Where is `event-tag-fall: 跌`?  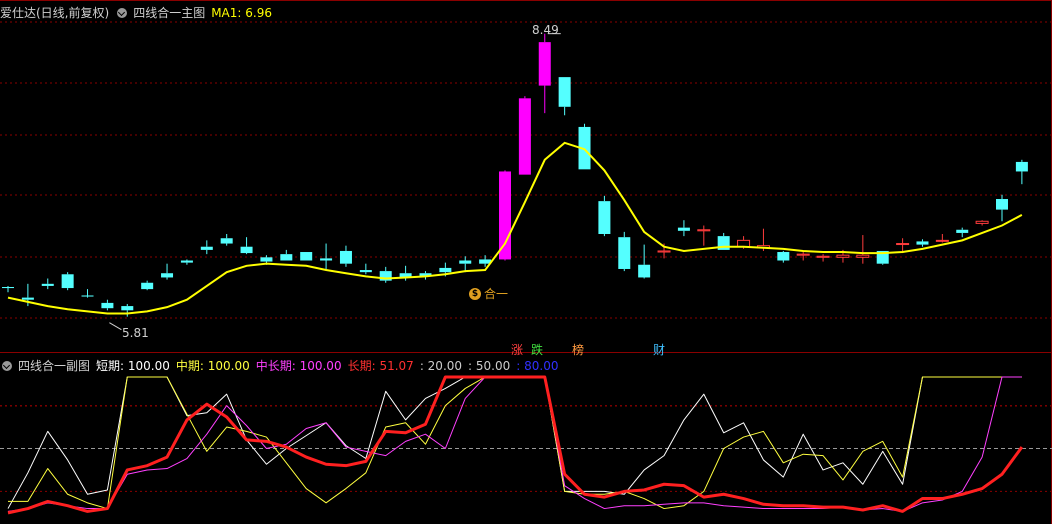
event-tag-fall: 跌 is located at coordinates (537, 350).